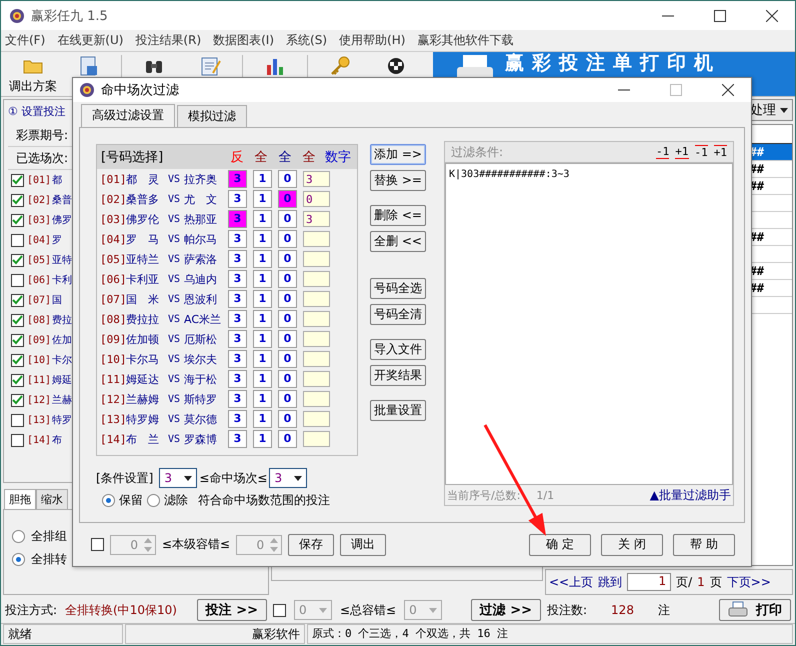 Image resolution: width=796 pixels, height=646 pixels. Describe the element at coordinates (398, 375) in the screenshot. I see `action-button: 开奖结果` at that location.